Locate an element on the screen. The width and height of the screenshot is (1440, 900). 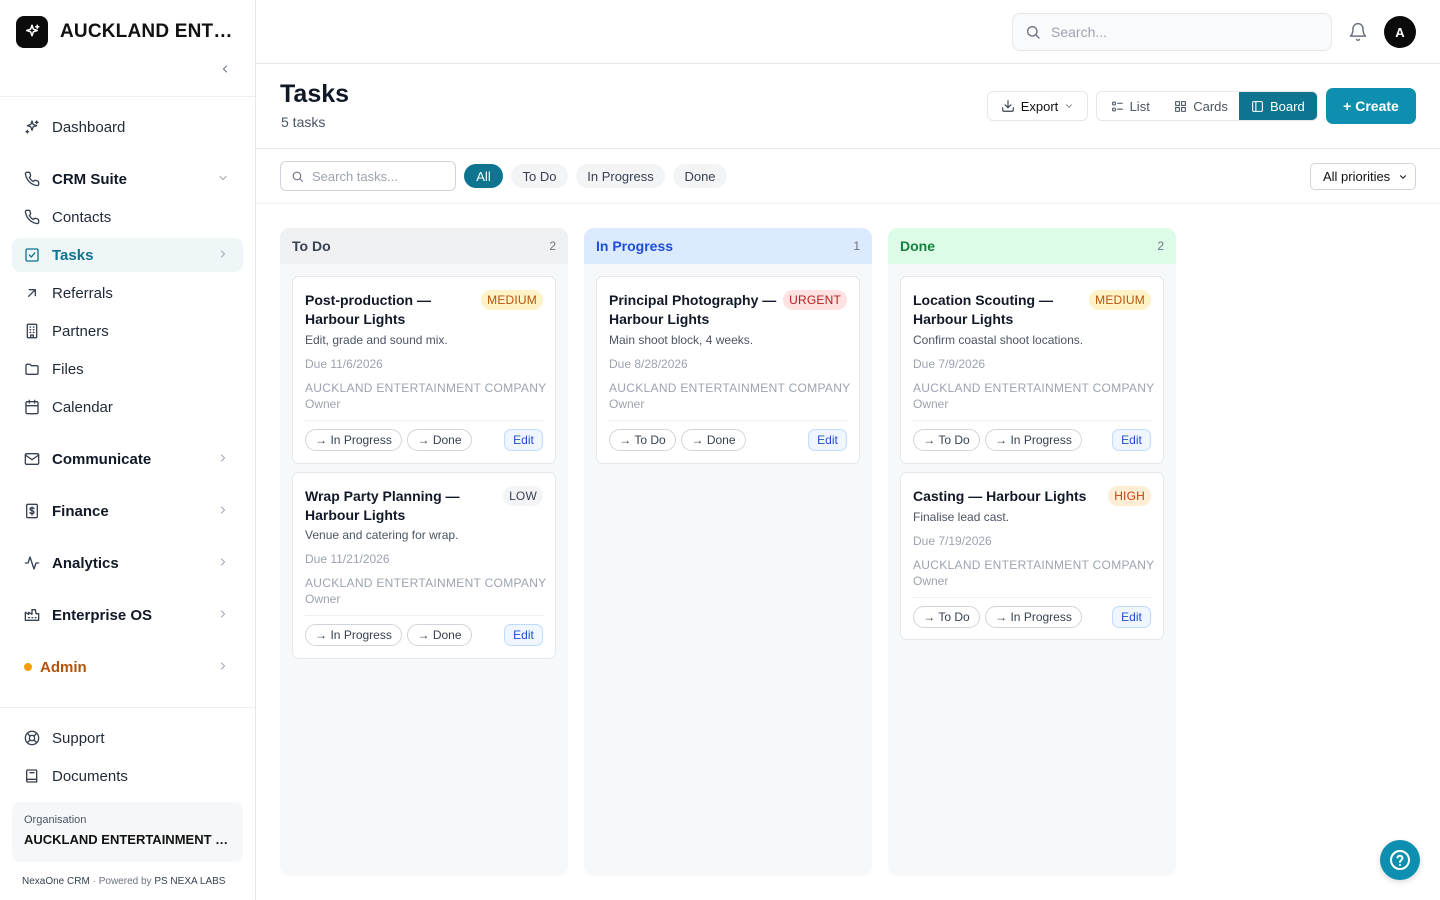
sparkle-logo-icon is located at coordinates (32, 32).